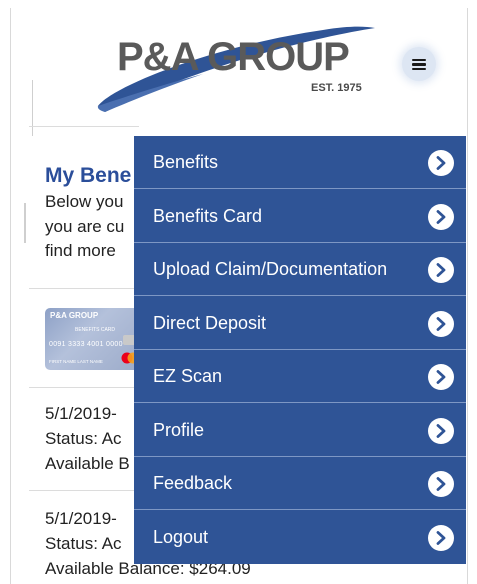 Image resolution: width=477 pixels, height=584 pixels. I want to click on card-subtitle: BENEFITS CARD, so click(95, 330).